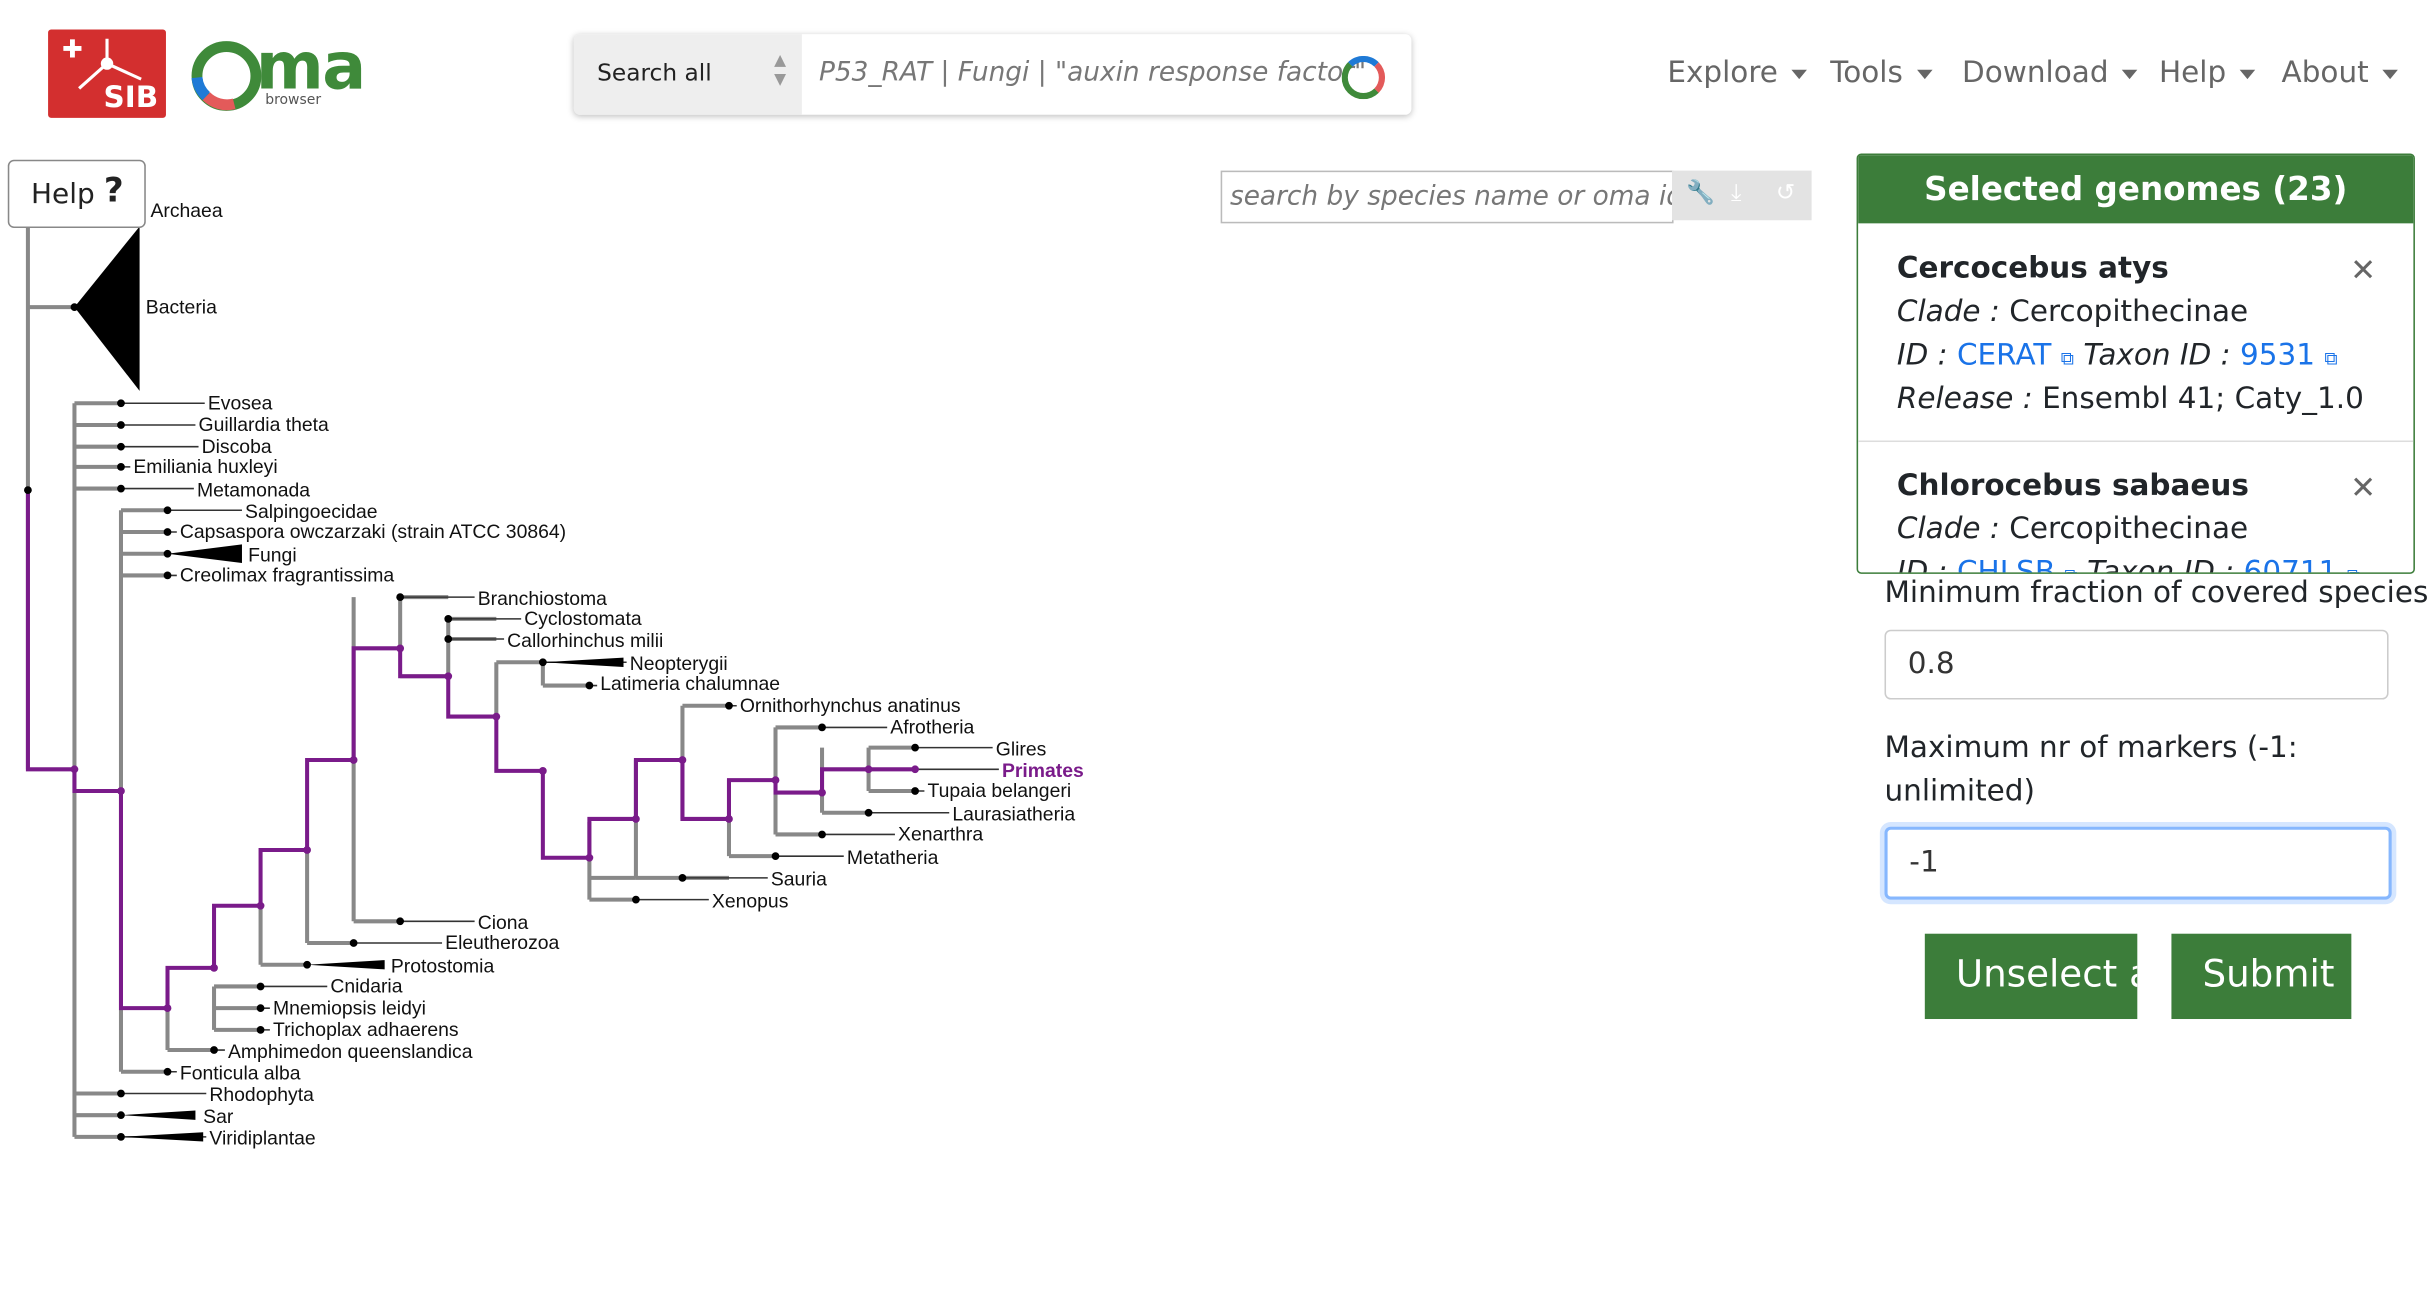  I want to click on tree-label: Guillardia theta, so click(264, 425).